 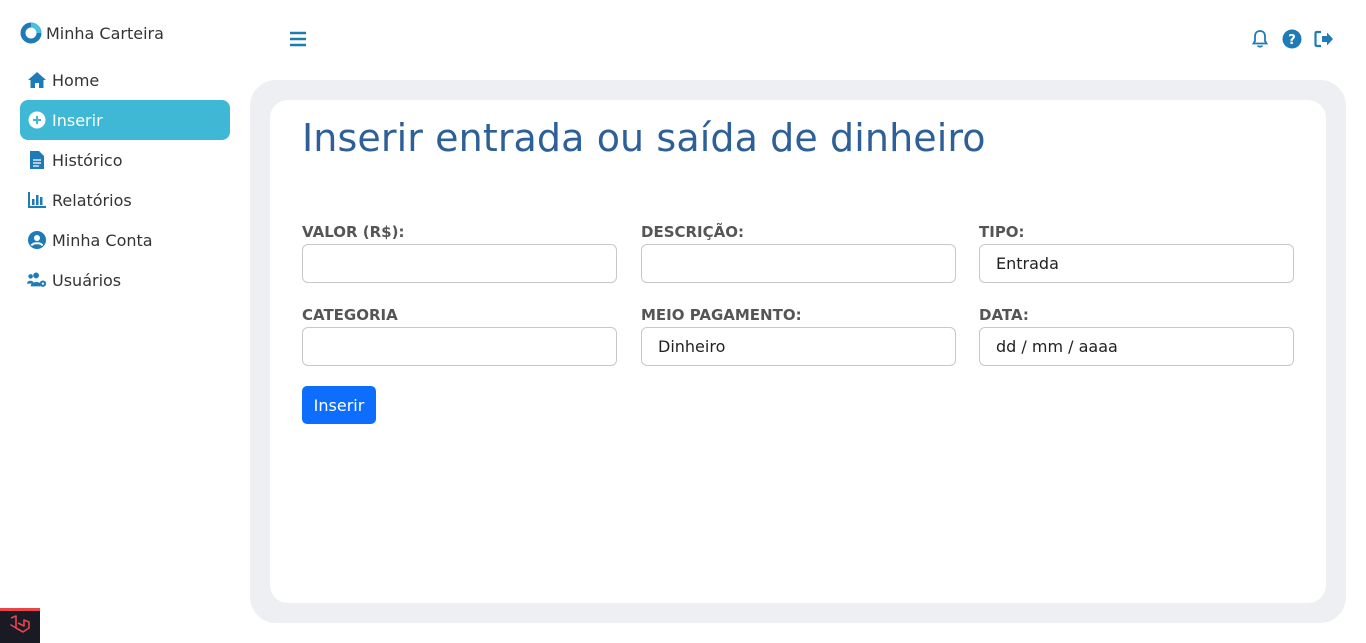 I want to click on valor-group: VALOR (R$):, so click(x=459, y=252).